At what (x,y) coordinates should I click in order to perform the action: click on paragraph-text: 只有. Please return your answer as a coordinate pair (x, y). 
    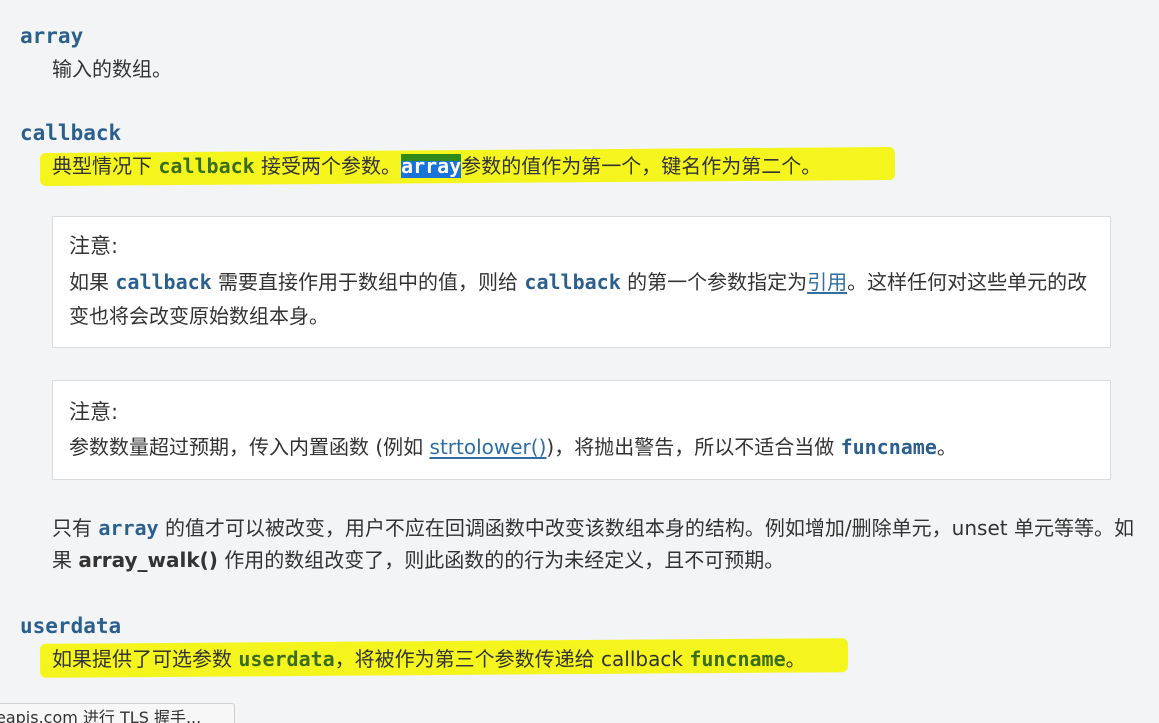
    Looking at the image, I should click on (72, 528).